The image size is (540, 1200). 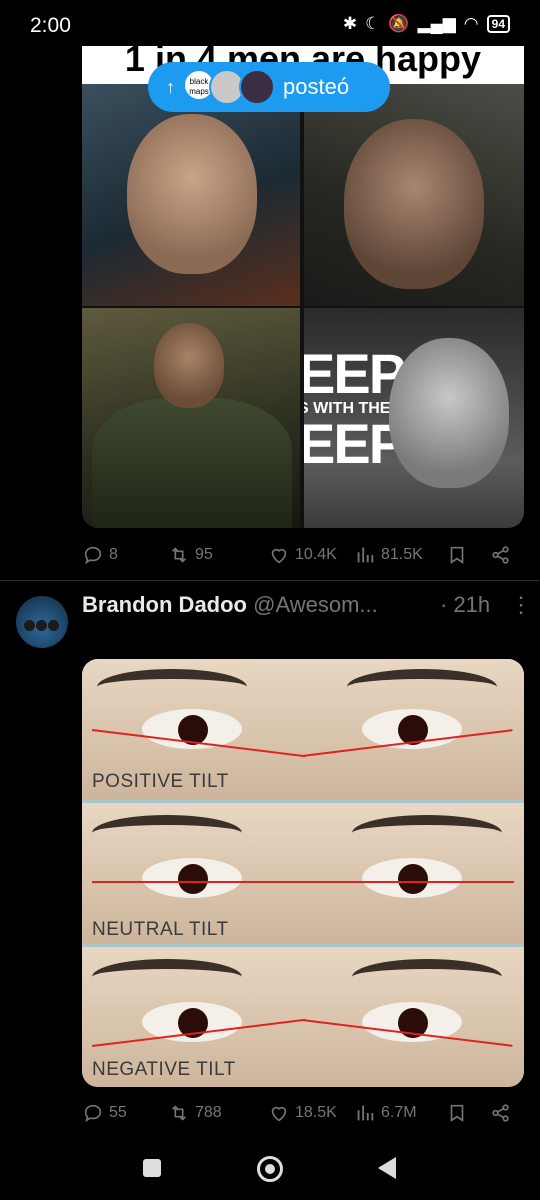 I want to click on status-icons: ✱ ☾ 🔕 ▂▄▆ ◠ 94, so click(x=426, y=24).